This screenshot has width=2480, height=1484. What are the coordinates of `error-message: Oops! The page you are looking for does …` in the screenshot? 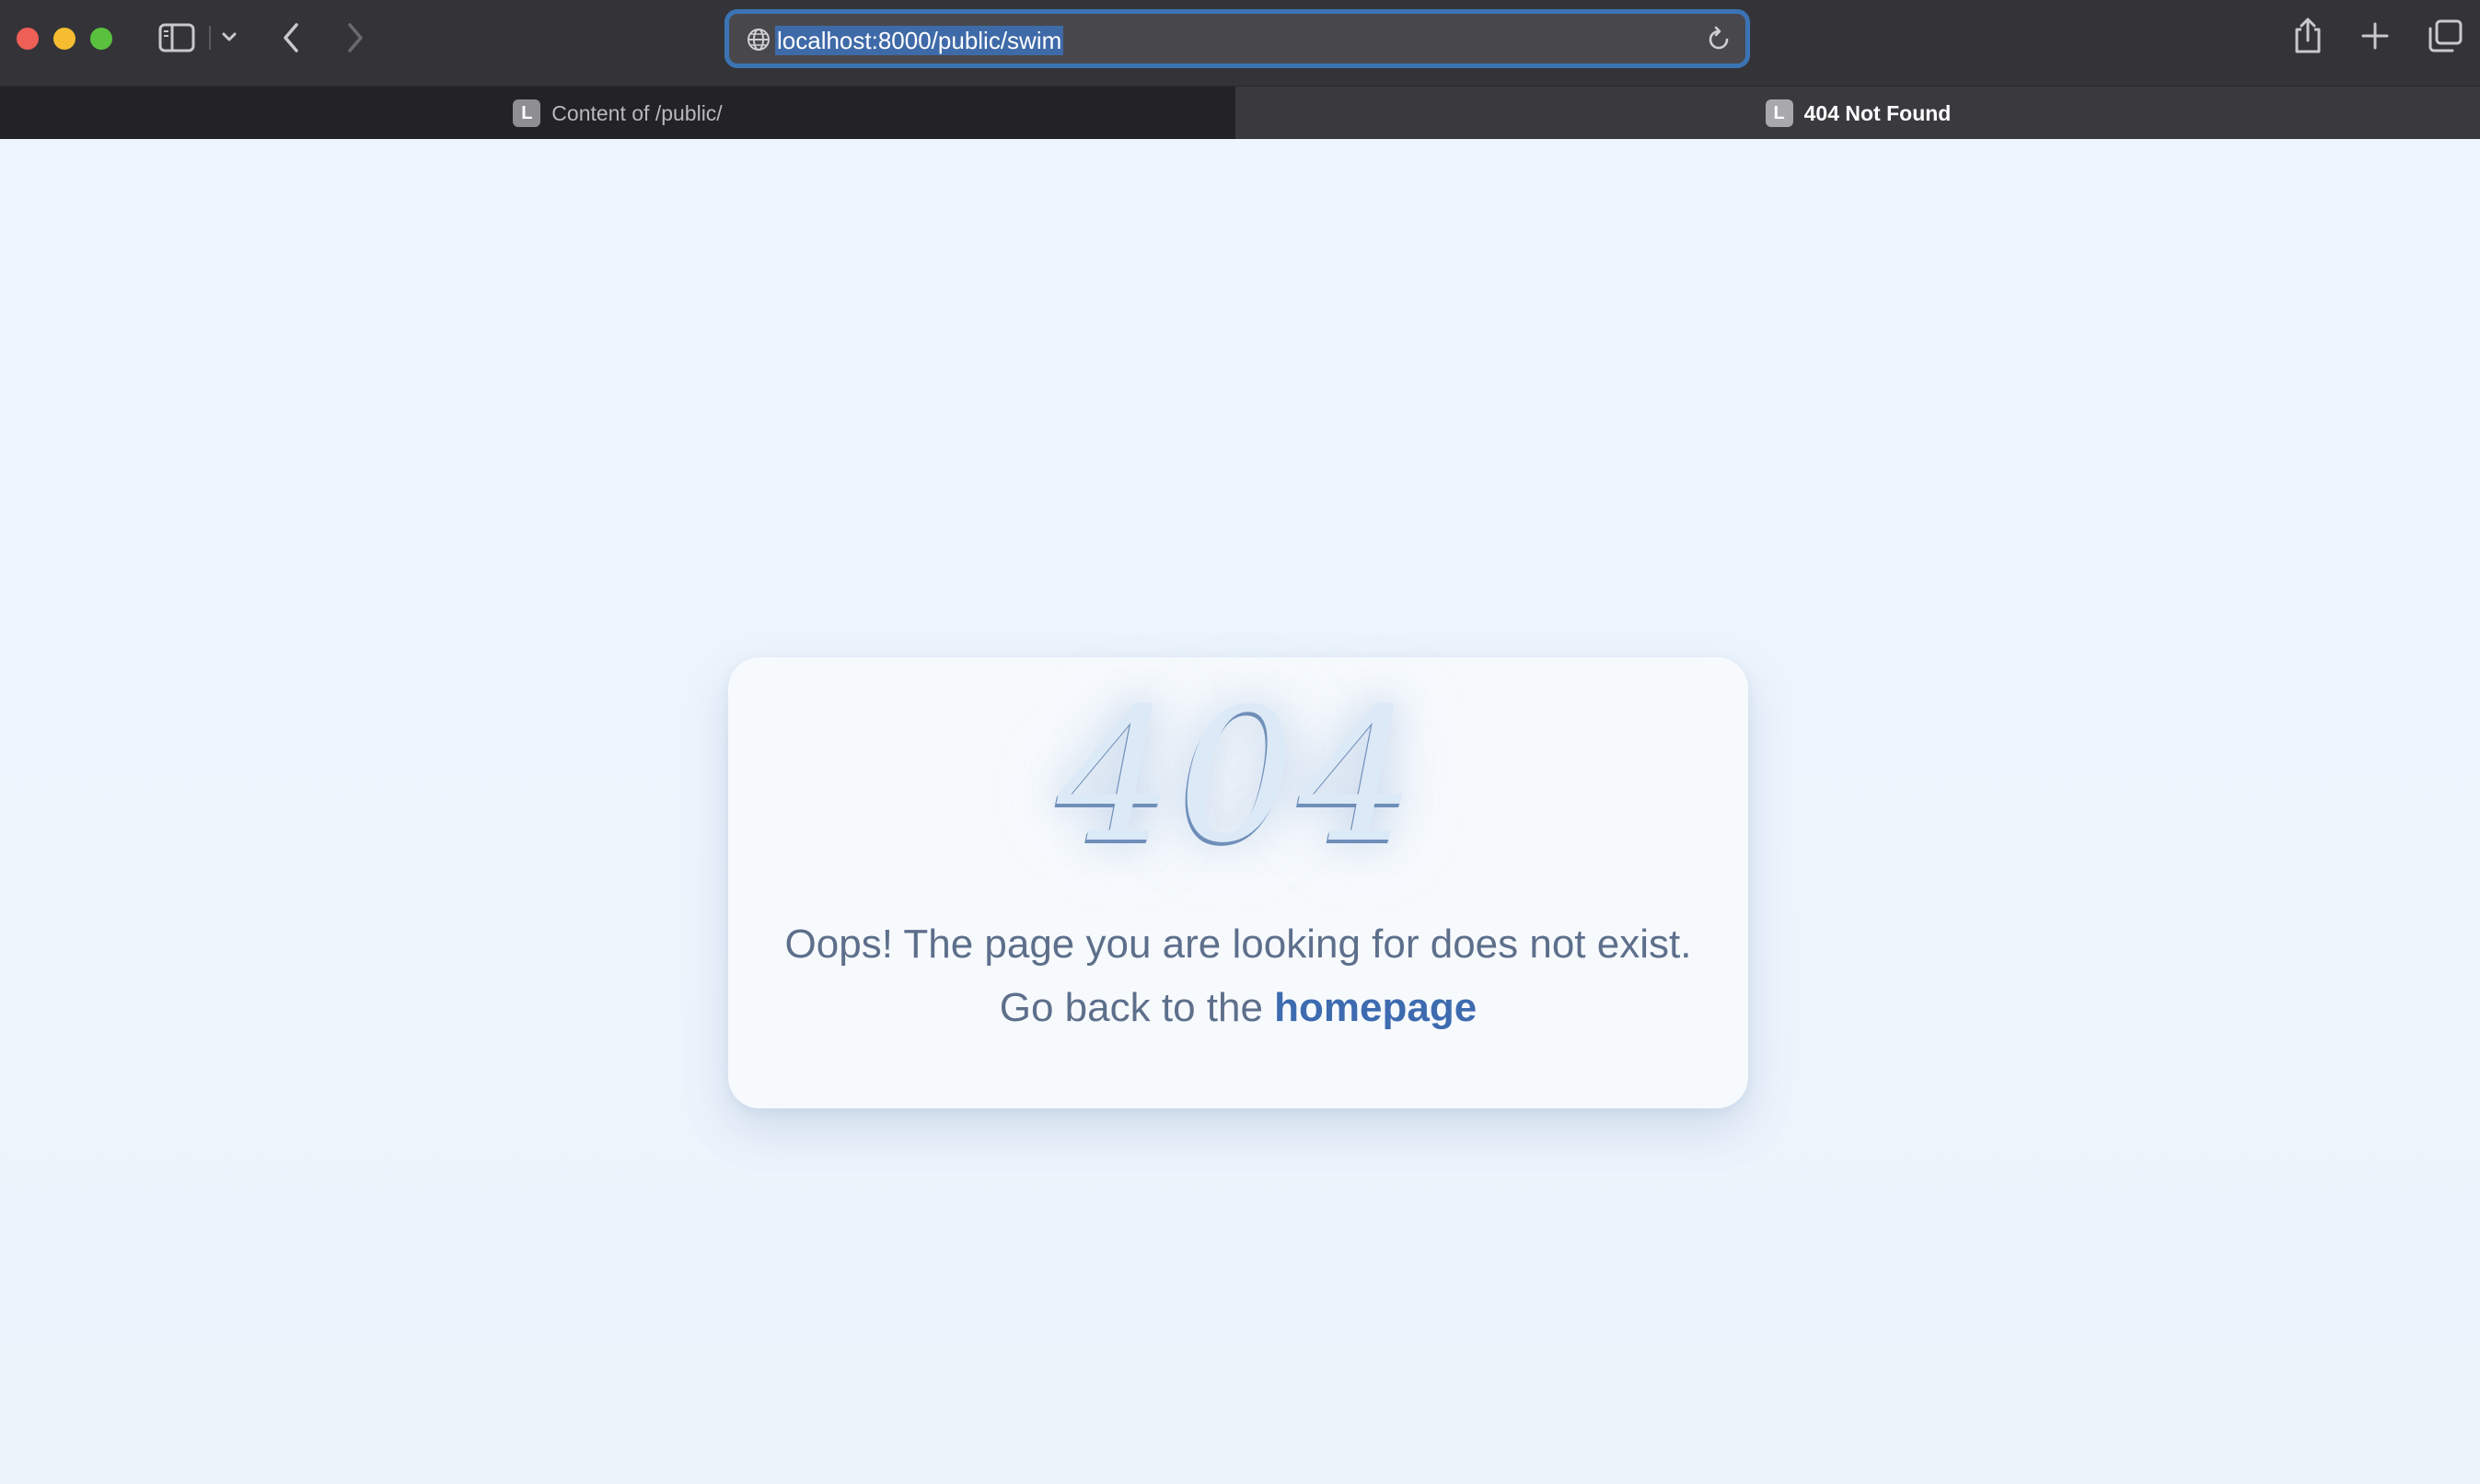 It's located at (1238, 944).